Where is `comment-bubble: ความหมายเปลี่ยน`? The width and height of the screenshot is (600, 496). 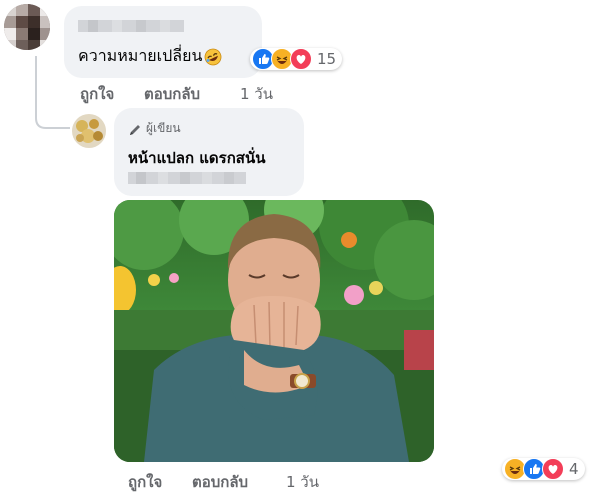 comment-bubble: ความหมายเปลี่ยน is located at coordinates (163, 42).